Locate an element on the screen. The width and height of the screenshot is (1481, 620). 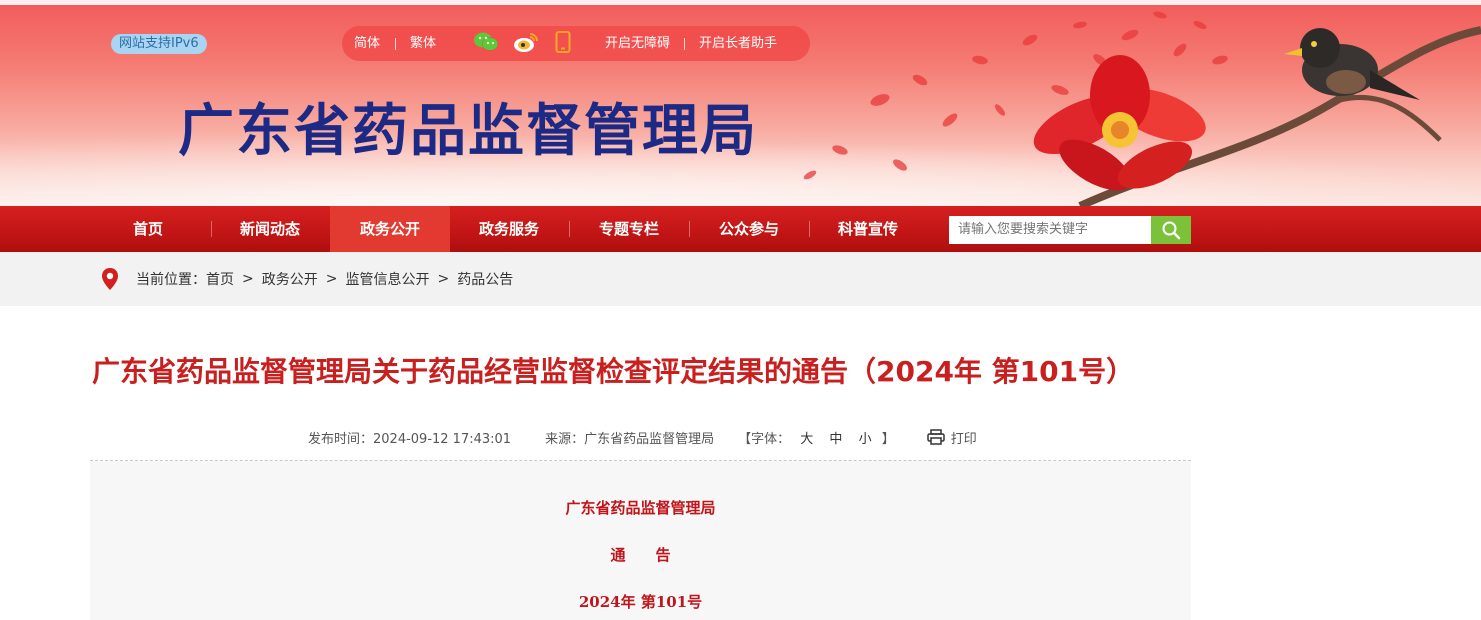
nav-item-public-participation: 公众参与 is located at coordinates (749, 229).